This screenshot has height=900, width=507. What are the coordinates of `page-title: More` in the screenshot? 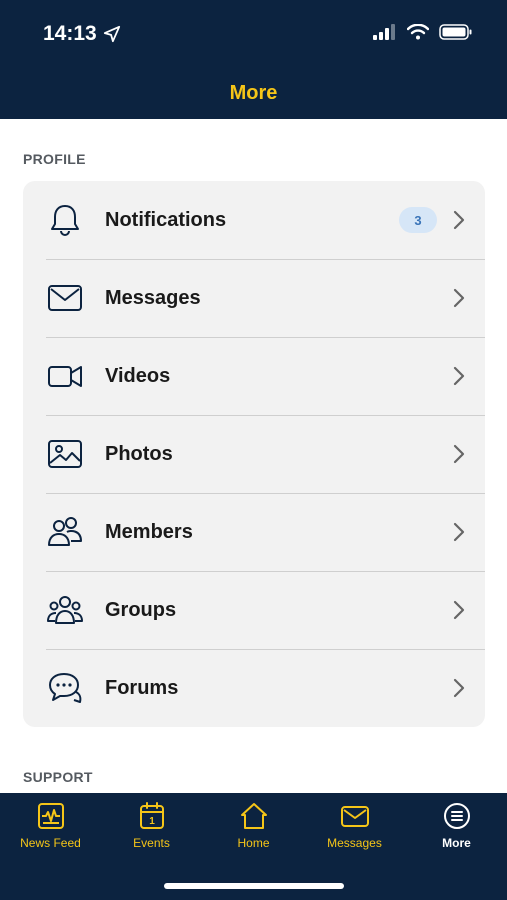 It's located at (253, 93).